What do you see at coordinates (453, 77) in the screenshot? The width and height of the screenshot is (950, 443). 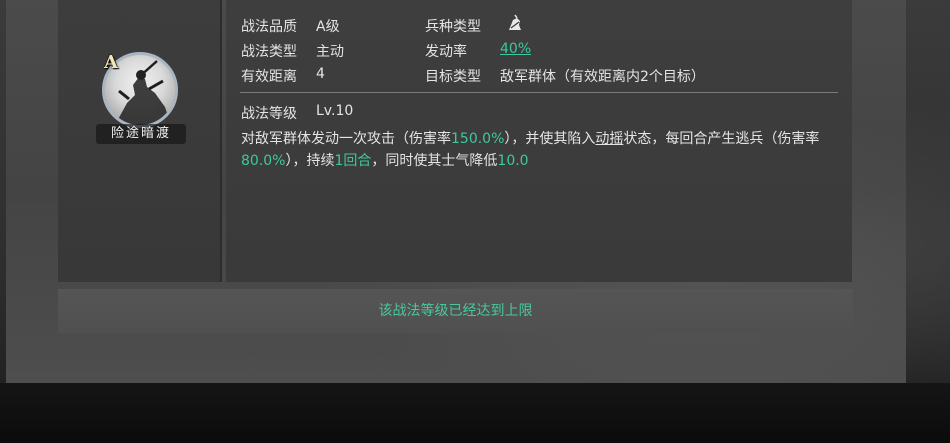 I see `target-type-label: 目标类型` at bounding box center [453, 77].